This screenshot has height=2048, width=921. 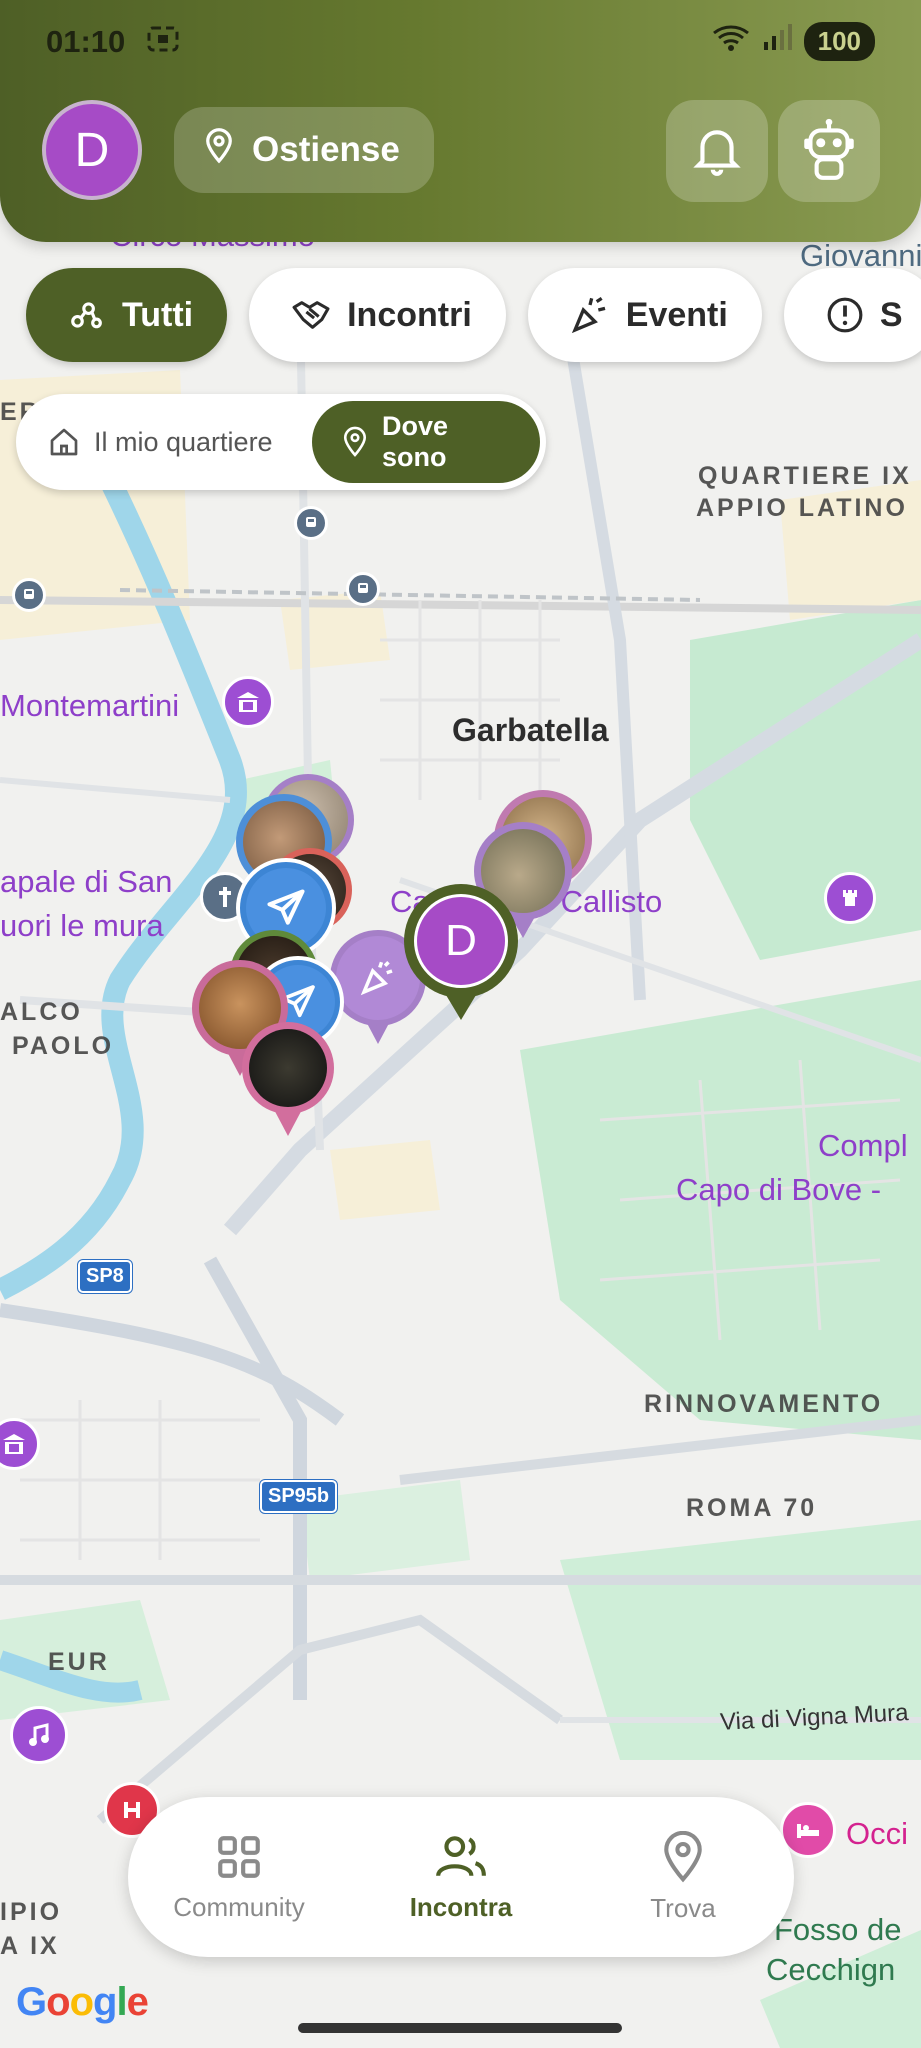 I want to click on scope-neighborhood: Il mio quartiere, so click(x=160, y=442).